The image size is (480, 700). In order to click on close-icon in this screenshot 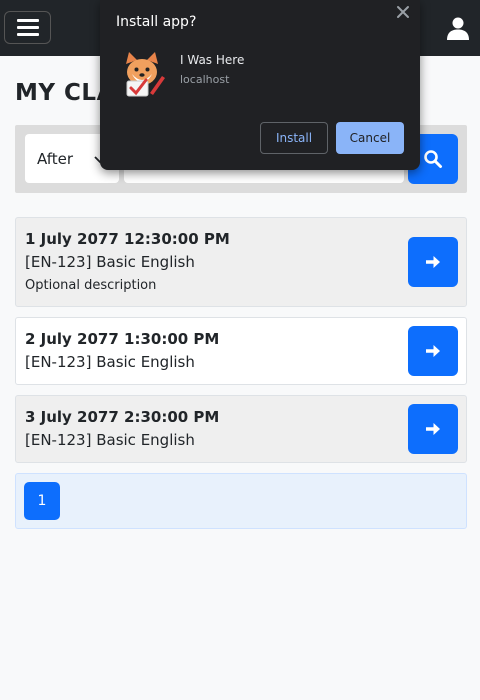, I will do `click(403, 12)`.